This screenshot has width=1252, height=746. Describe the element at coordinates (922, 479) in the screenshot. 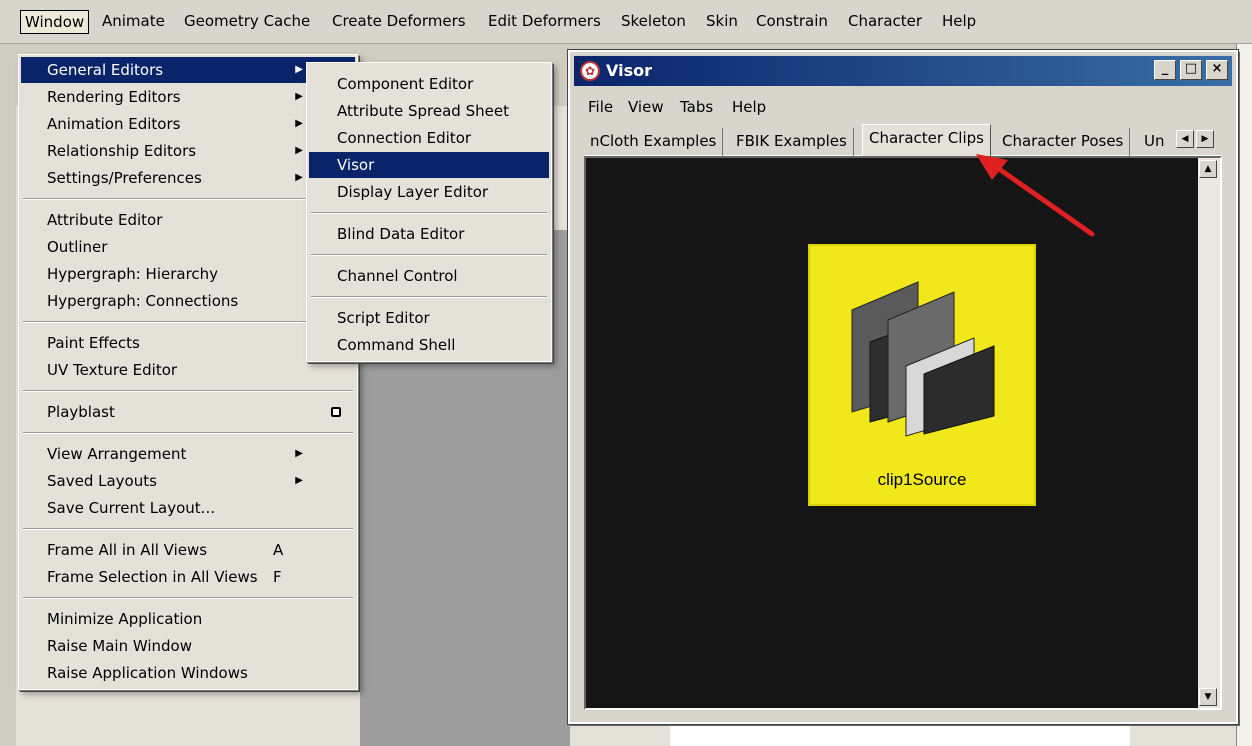

I see `clip-label: clip1Source` at that location.